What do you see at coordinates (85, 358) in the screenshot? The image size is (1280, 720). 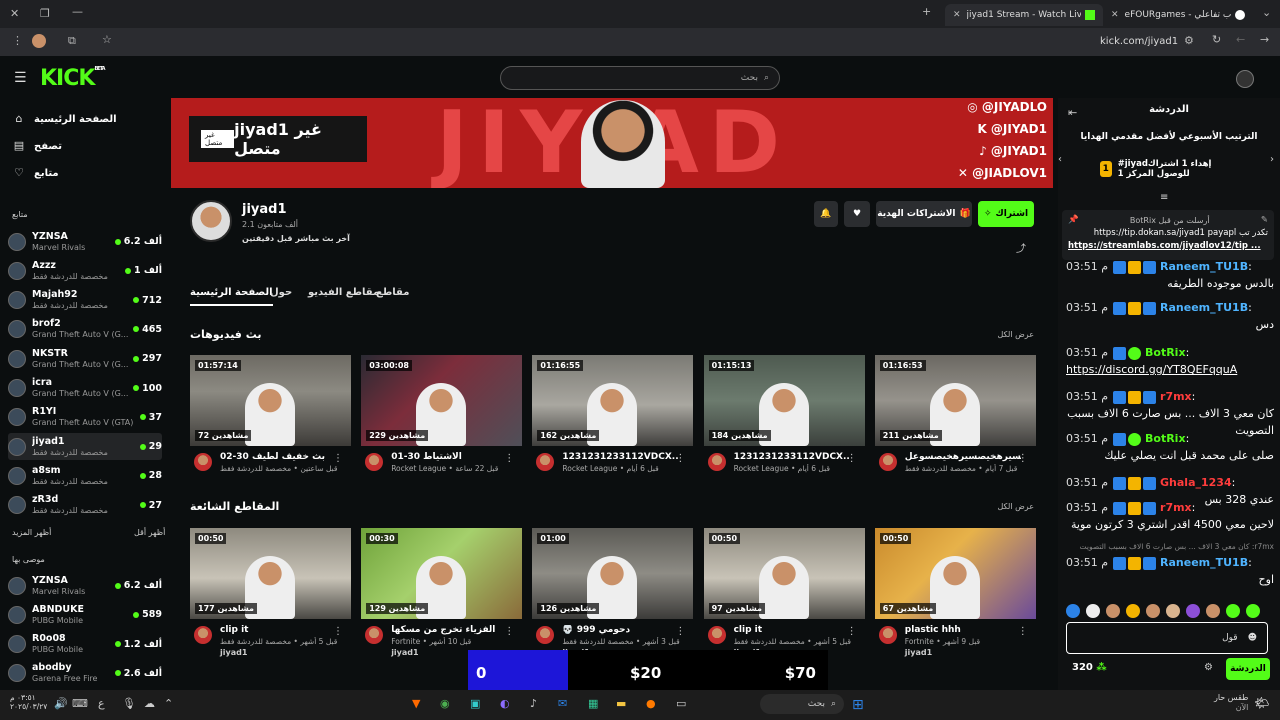 I see `sidebar-channel-nkstr: NKSTR Grand Theft Auto V (G... 297` at bounding box center [85, 358].